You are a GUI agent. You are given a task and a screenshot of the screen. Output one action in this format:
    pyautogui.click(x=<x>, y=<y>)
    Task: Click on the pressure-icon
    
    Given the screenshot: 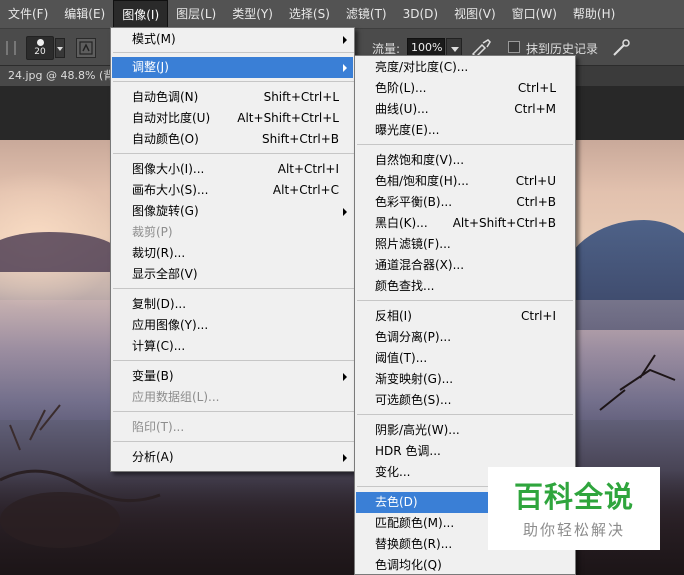 What is the action you would take?
    pyautogui.click(x=621, y=48)
    